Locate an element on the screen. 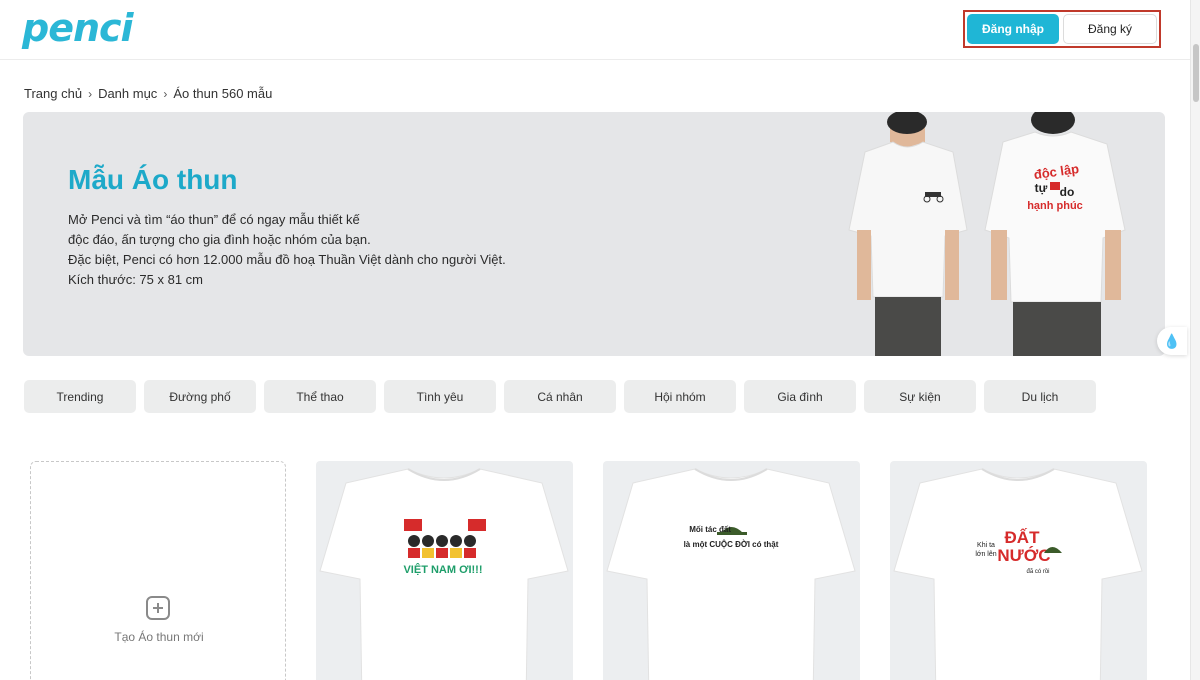 Image resolution: width=1200 pixels, height=680 pixels. chip-family: Gia đình is located at coordinates (800, 396).